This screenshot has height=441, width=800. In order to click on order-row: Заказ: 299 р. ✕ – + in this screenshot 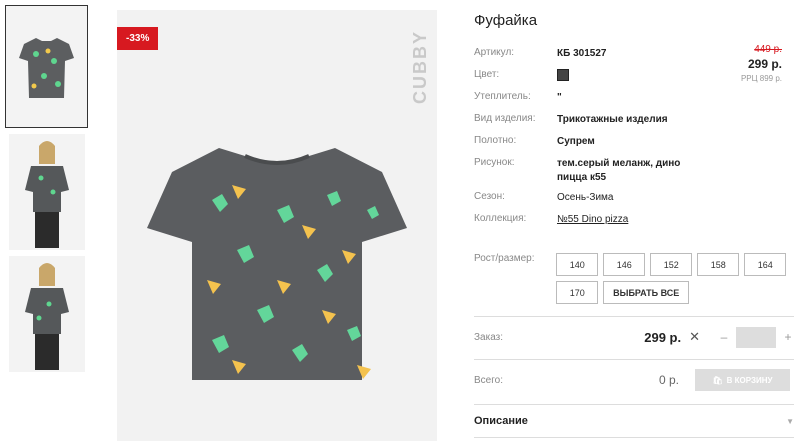, I will do `click(634, 337)`.